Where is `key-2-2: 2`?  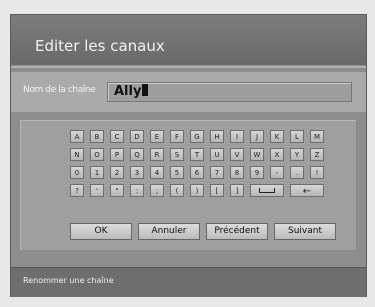 key-2-2: 2 is located at coordinates (117, 172).